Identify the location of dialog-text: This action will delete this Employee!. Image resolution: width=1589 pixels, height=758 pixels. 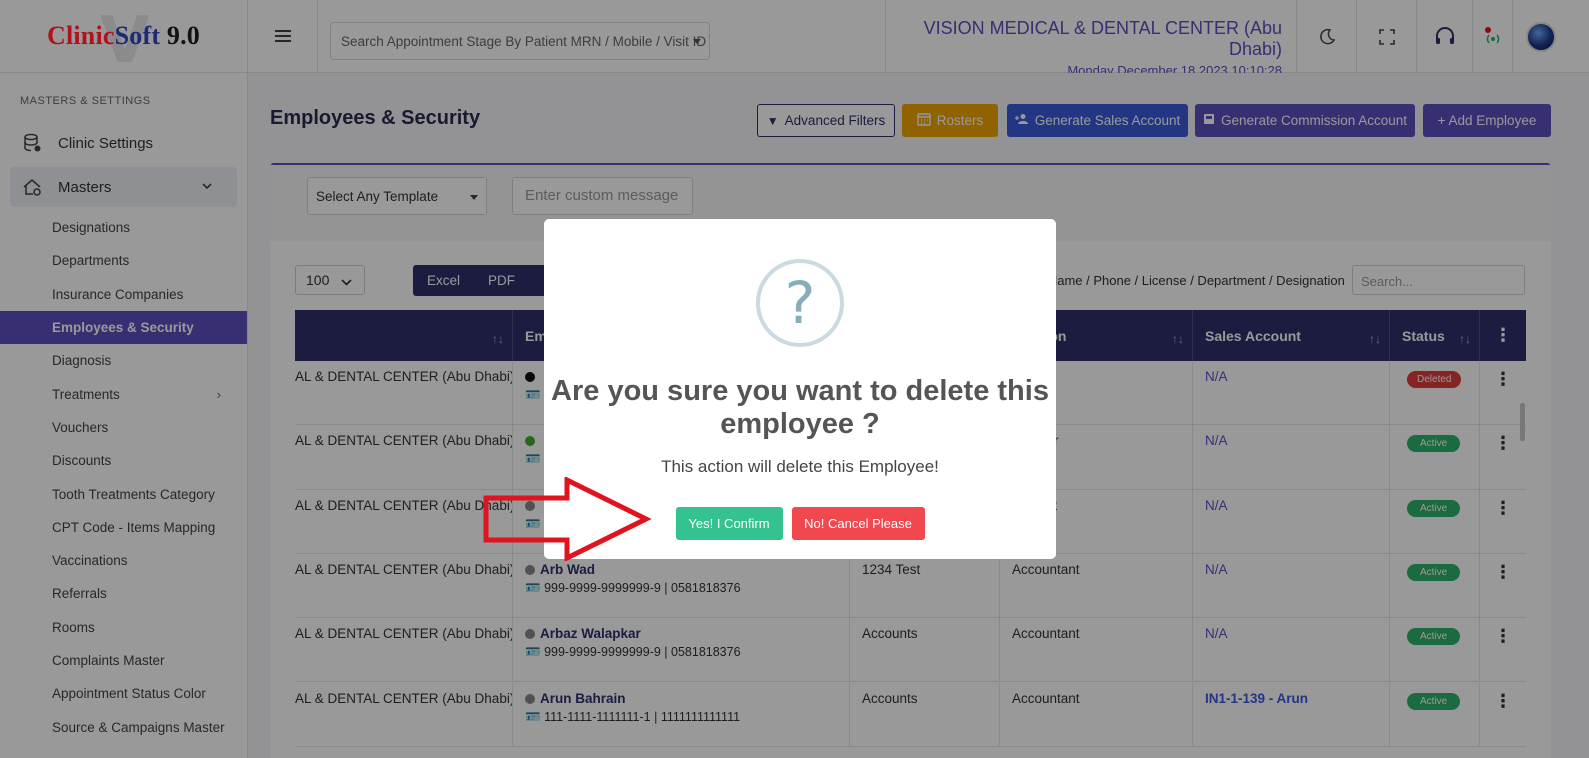
(800, 466).